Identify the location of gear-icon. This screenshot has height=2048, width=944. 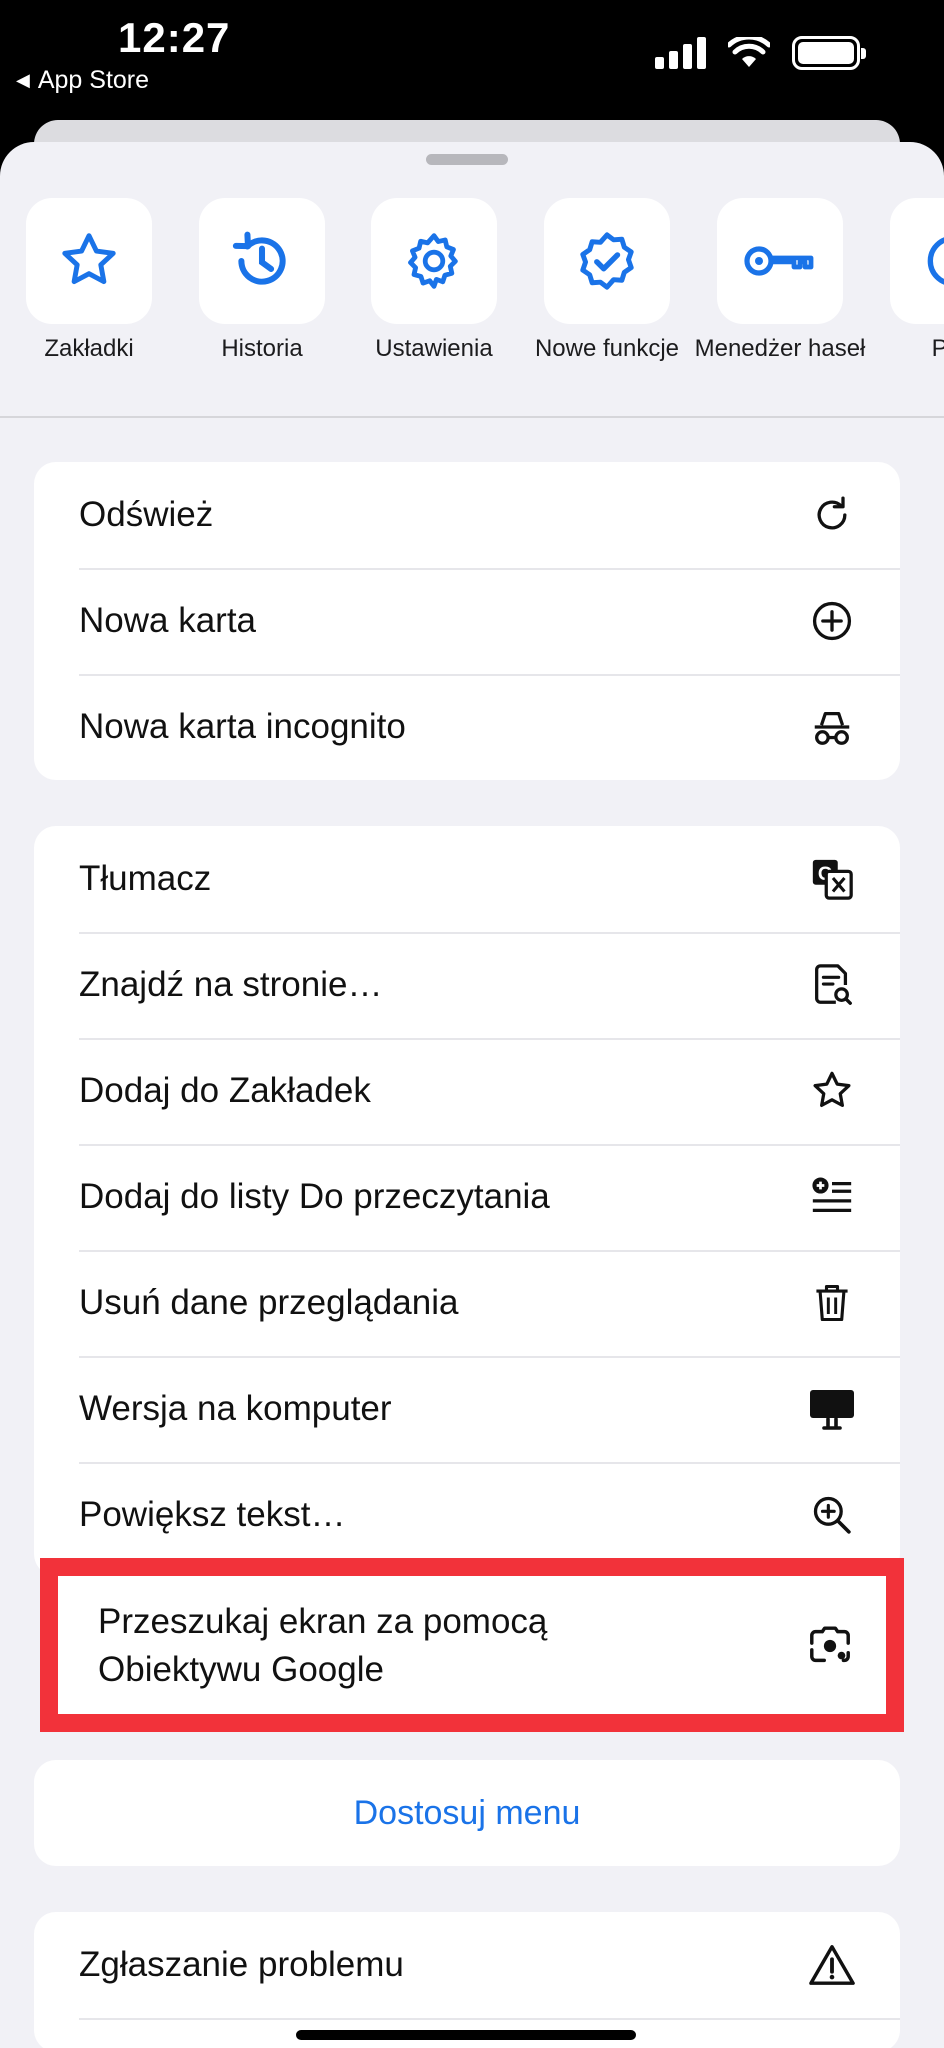
(433, 261).